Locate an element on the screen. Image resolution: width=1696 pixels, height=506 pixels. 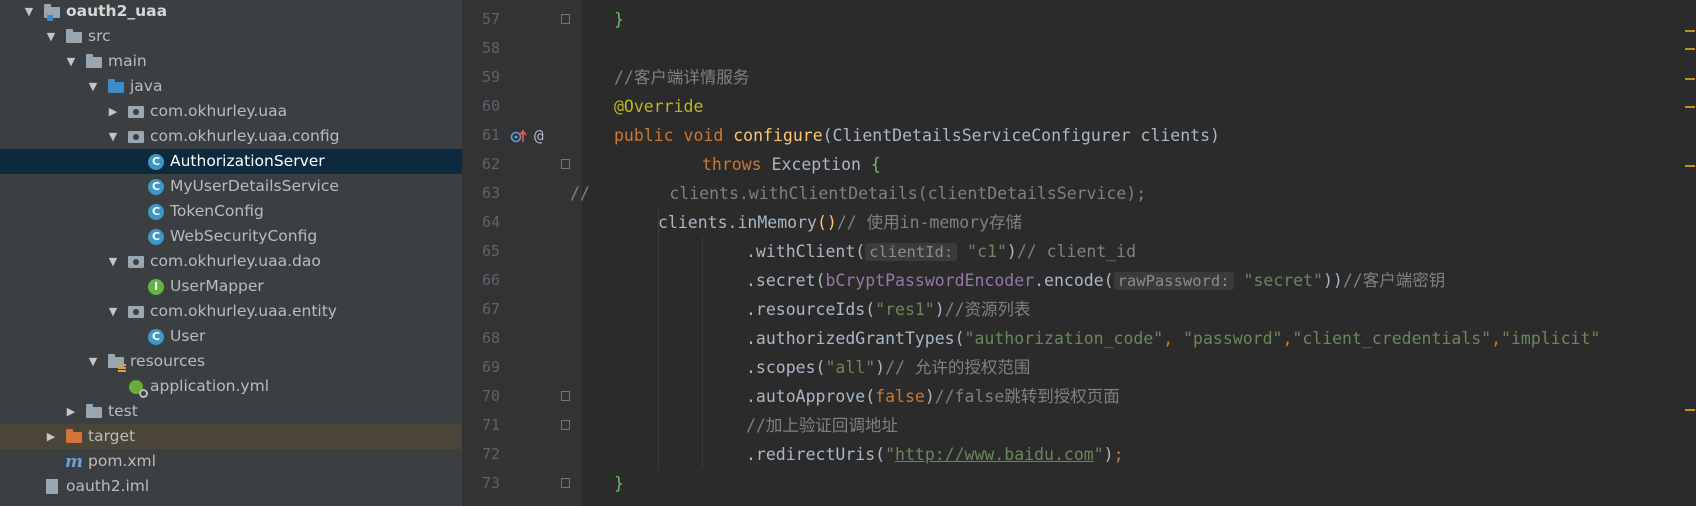
tree-item-test: ▶ test is located at coordinates (231, 411).